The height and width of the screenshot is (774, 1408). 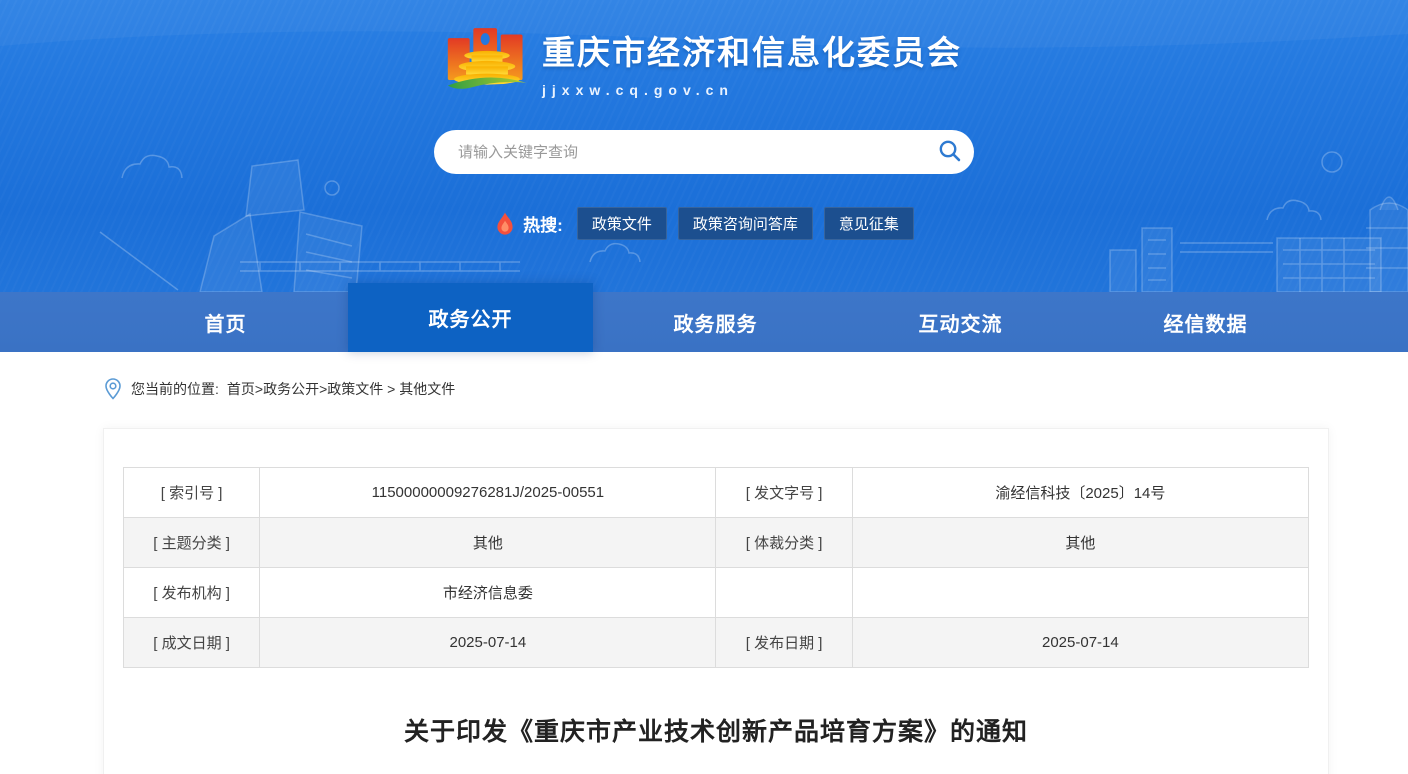 I want to click on meta-label-index: [ 索引号 ], so click(x=191, y=492).